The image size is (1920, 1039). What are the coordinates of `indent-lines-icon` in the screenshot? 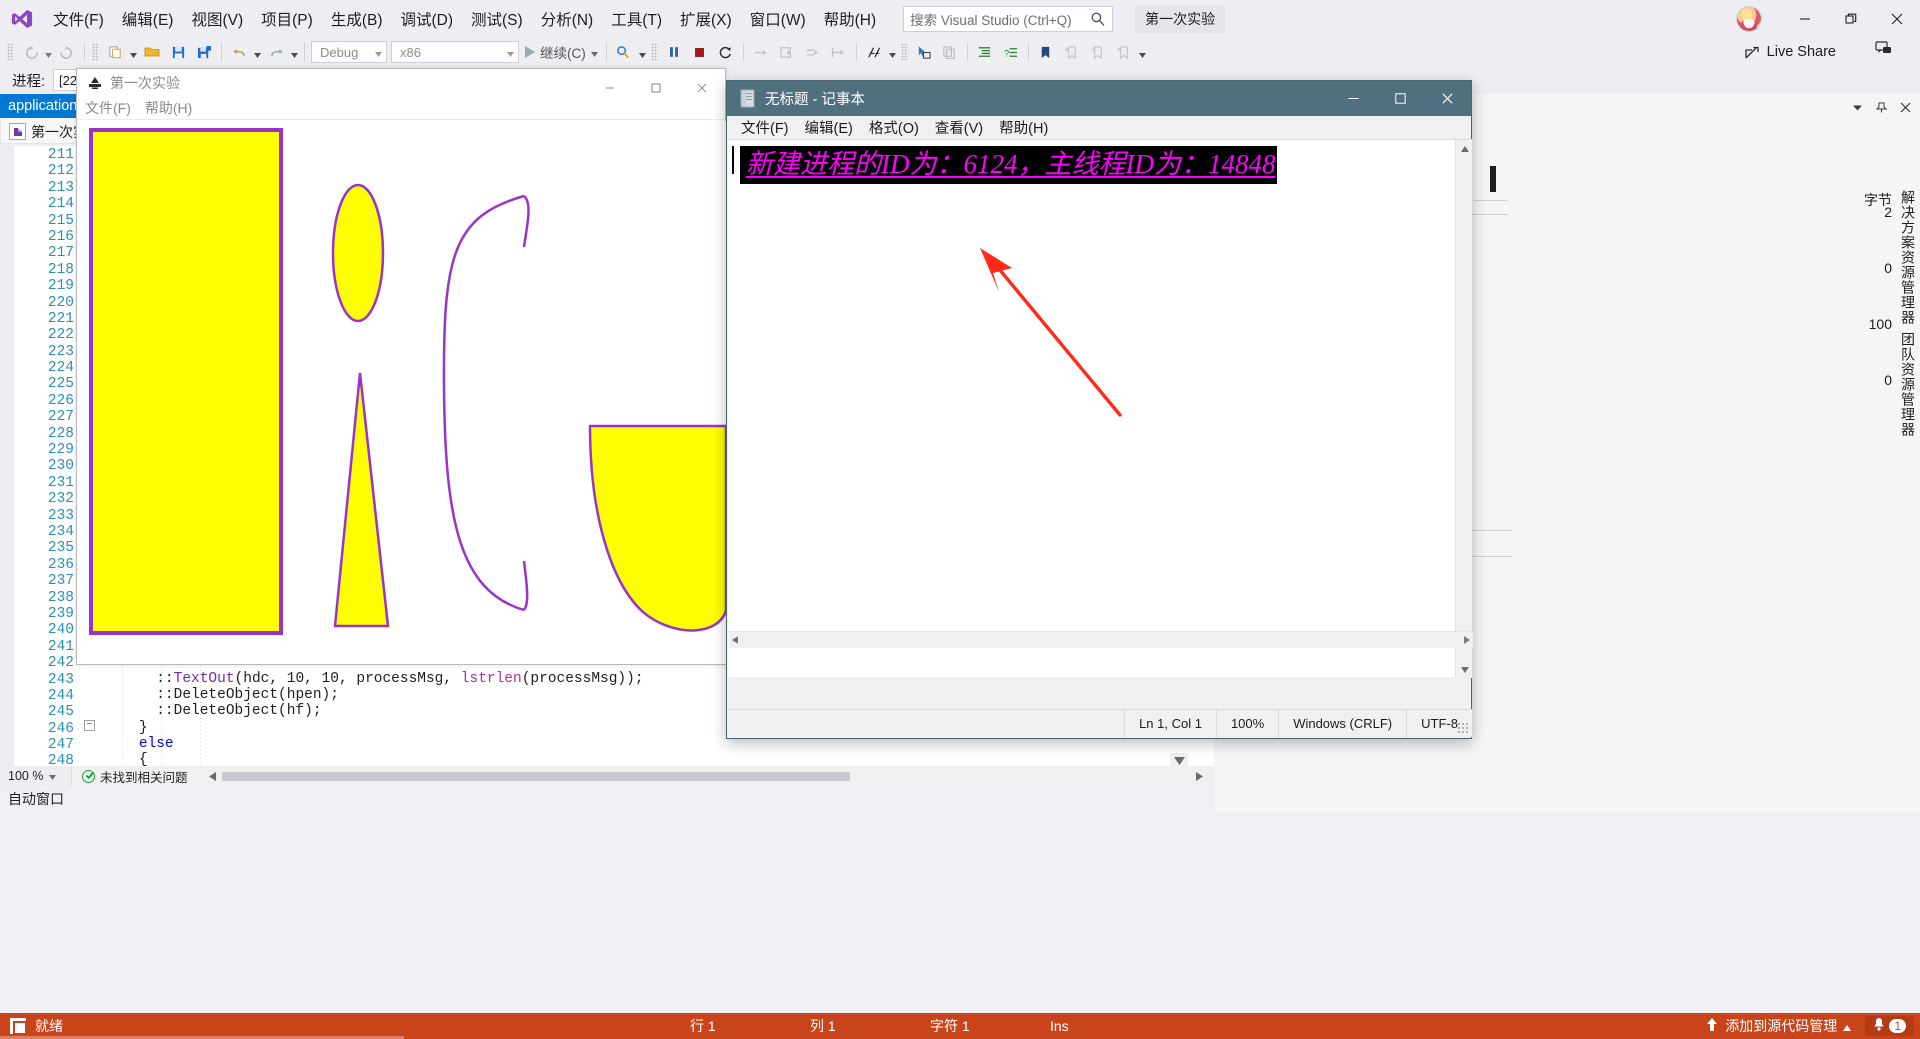 It's located at (985, 52).